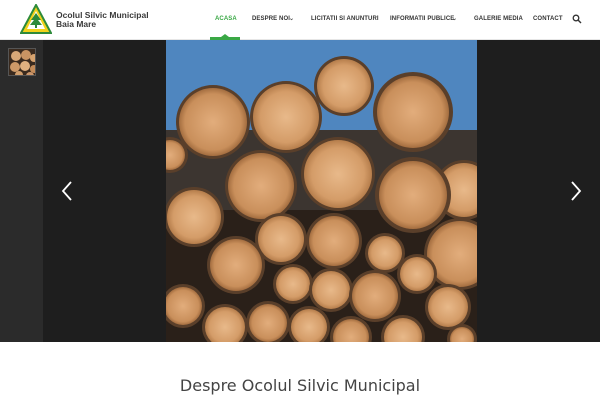 The width and height of the screenshot is (600, 400). What do you see at coordinates (548, 19) in the screenshot?
I see `nav-item-label: CONTACT` at bounding box center [548, 19].